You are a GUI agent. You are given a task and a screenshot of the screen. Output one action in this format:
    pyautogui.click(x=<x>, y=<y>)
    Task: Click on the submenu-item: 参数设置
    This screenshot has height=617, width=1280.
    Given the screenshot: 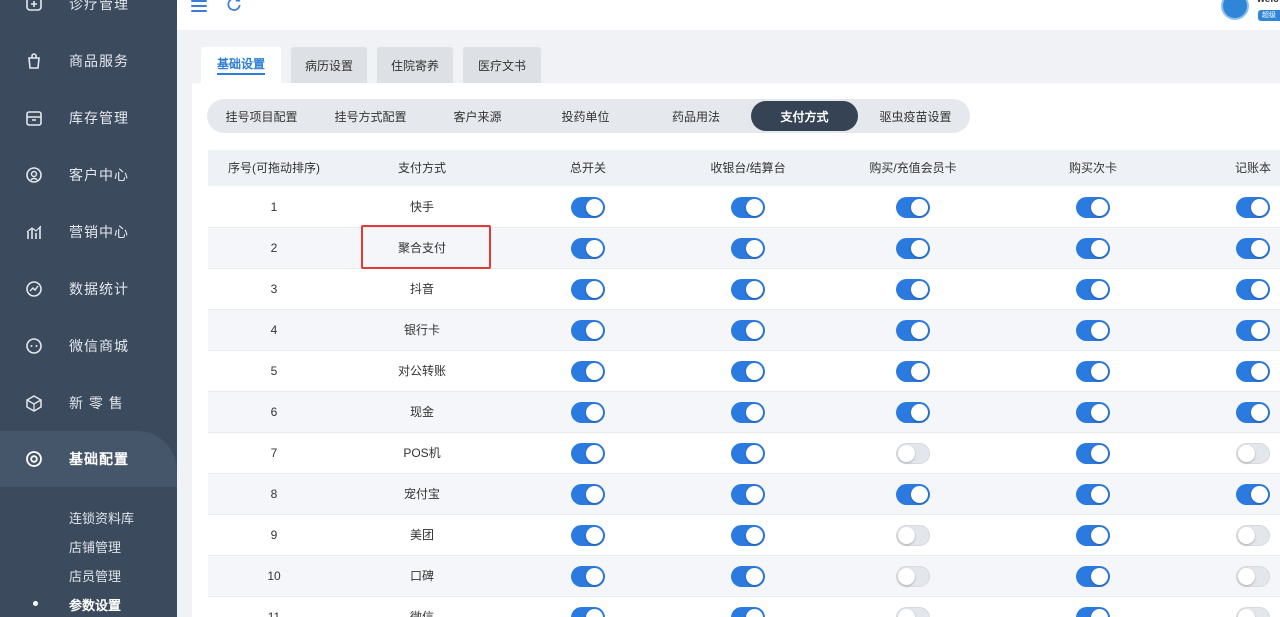 What is the action you would take?
    pyautogui.click(x=95, y=604)
    